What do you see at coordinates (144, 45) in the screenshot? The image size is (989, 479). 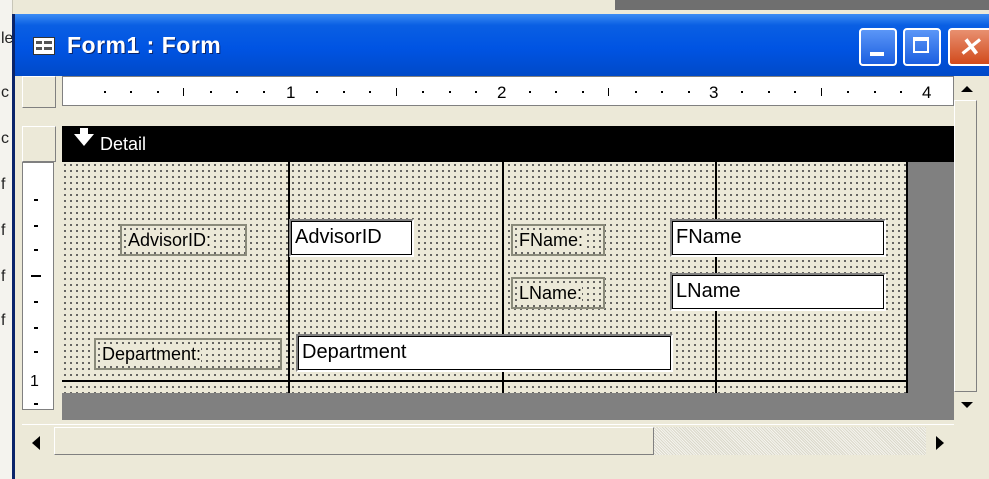 I see `window-title: Form1 : Form` at bounding box center [144, 45].